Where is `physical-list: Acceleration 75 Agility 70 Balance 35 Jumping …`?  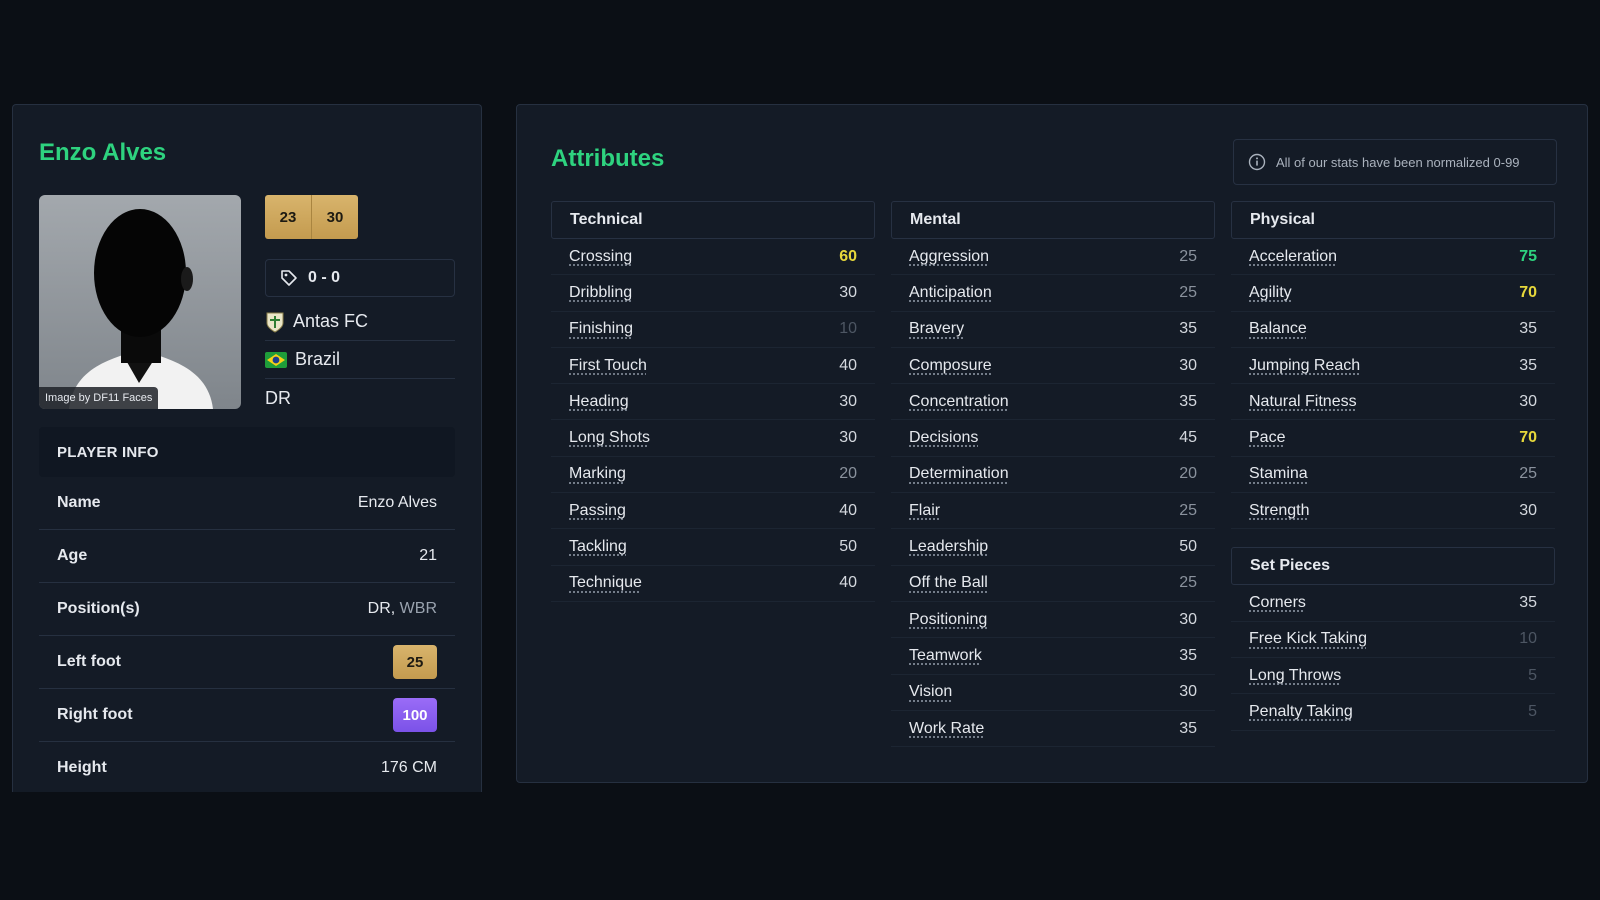 physical-list: Acceleration 75 Agility 70 Balance 35 Jumping … is located at coordinates (1393, 384).